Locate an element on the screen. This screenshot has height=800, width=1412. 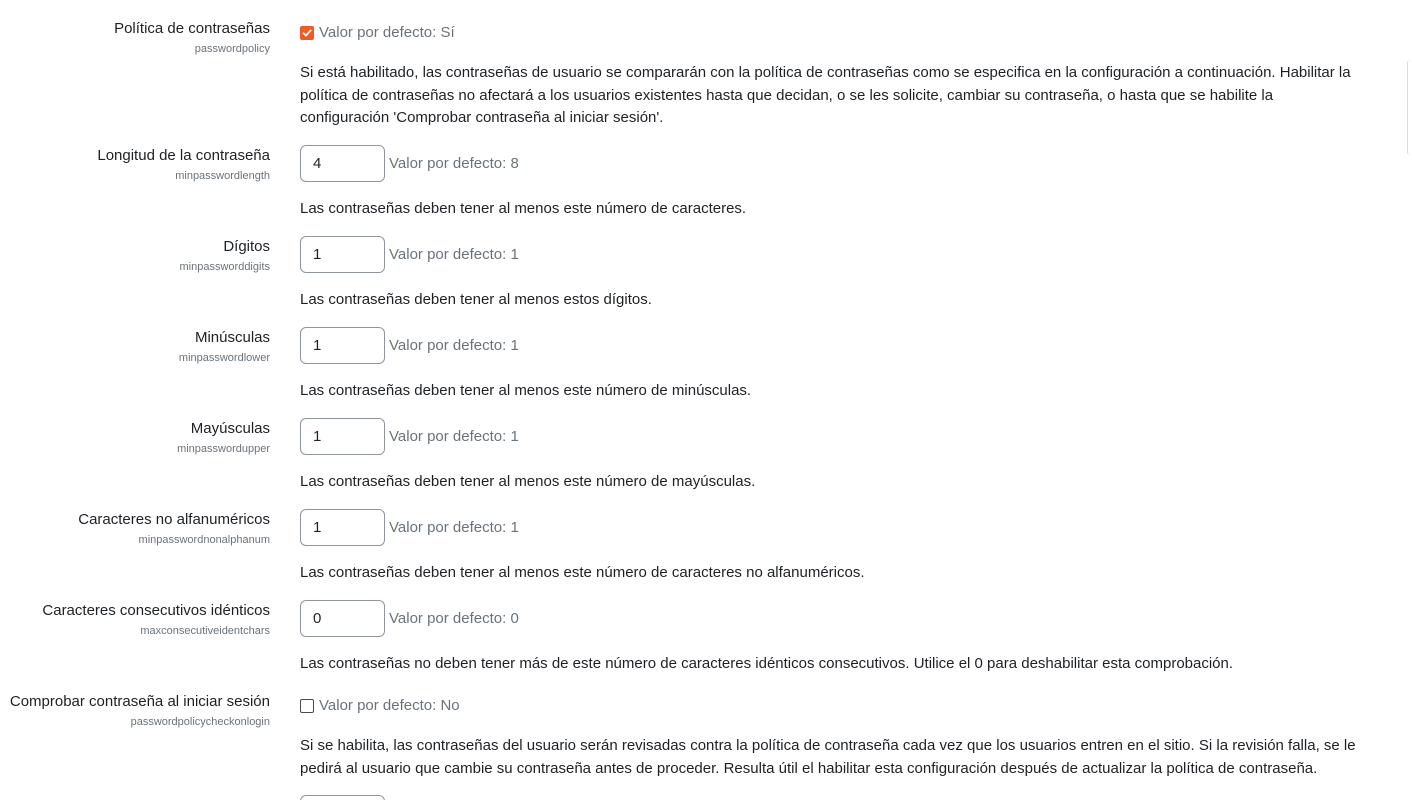
setting-key: passwordpolicy is located at coordinates (232, 49).